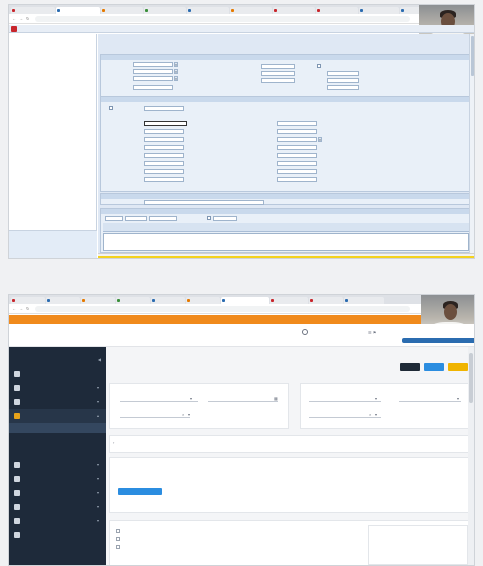 This screenshot has width=483, height=566. I want to click on calendar-icon: ▦, so click(276, 398).